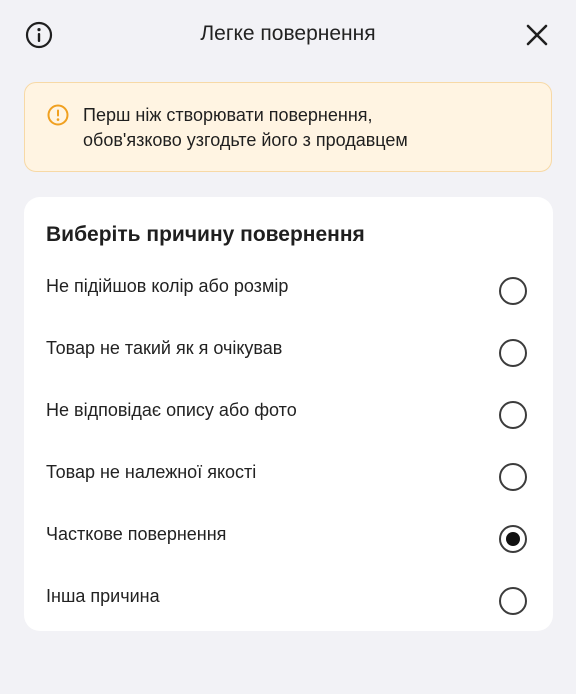 This screenshot has height=694, width=576. What do you see at coordinates (288, 367) in the screenshot?
I see `reason-option: Товар не такий як я очікував` at bounding box center [288, 367].